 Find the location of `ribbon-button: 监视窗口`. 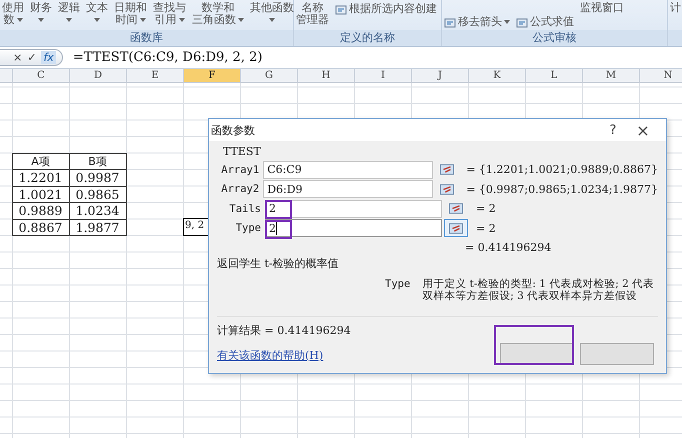

ribbon-button: 监视窗口 is located at coordinates (602, 15).